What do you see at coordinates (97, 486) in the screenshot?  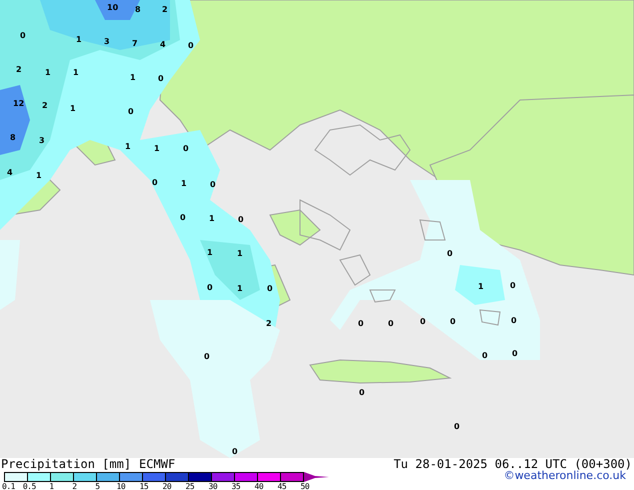 I see `scale-tick-label: 5` at bounding box center [97, 486].